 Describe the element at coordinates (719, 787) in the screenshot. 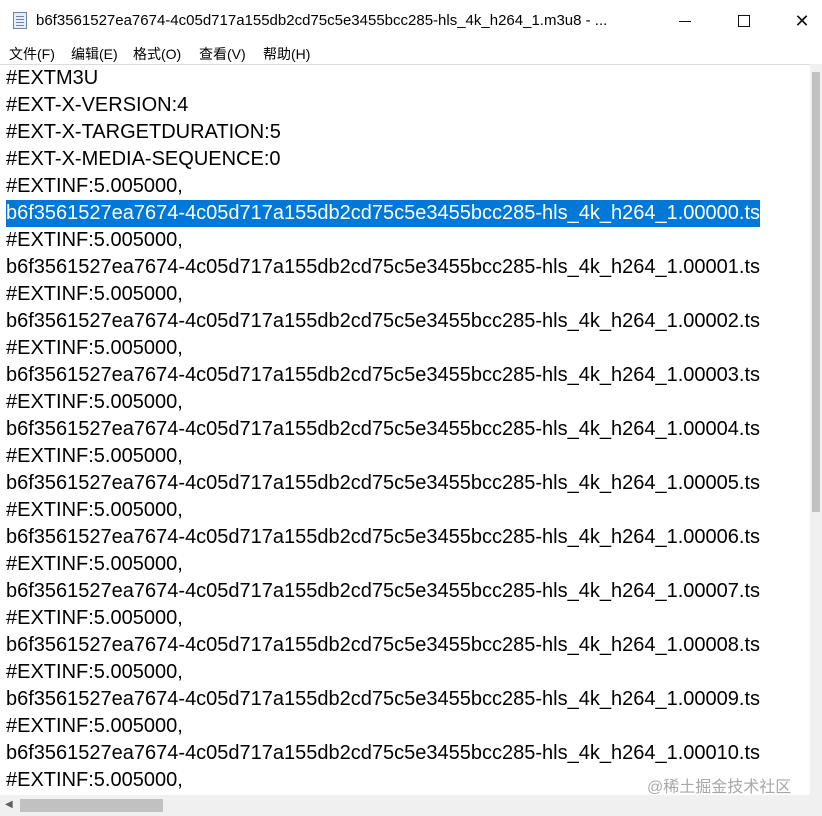

I see `watermark: @稀土掘金技术社区` at that location.